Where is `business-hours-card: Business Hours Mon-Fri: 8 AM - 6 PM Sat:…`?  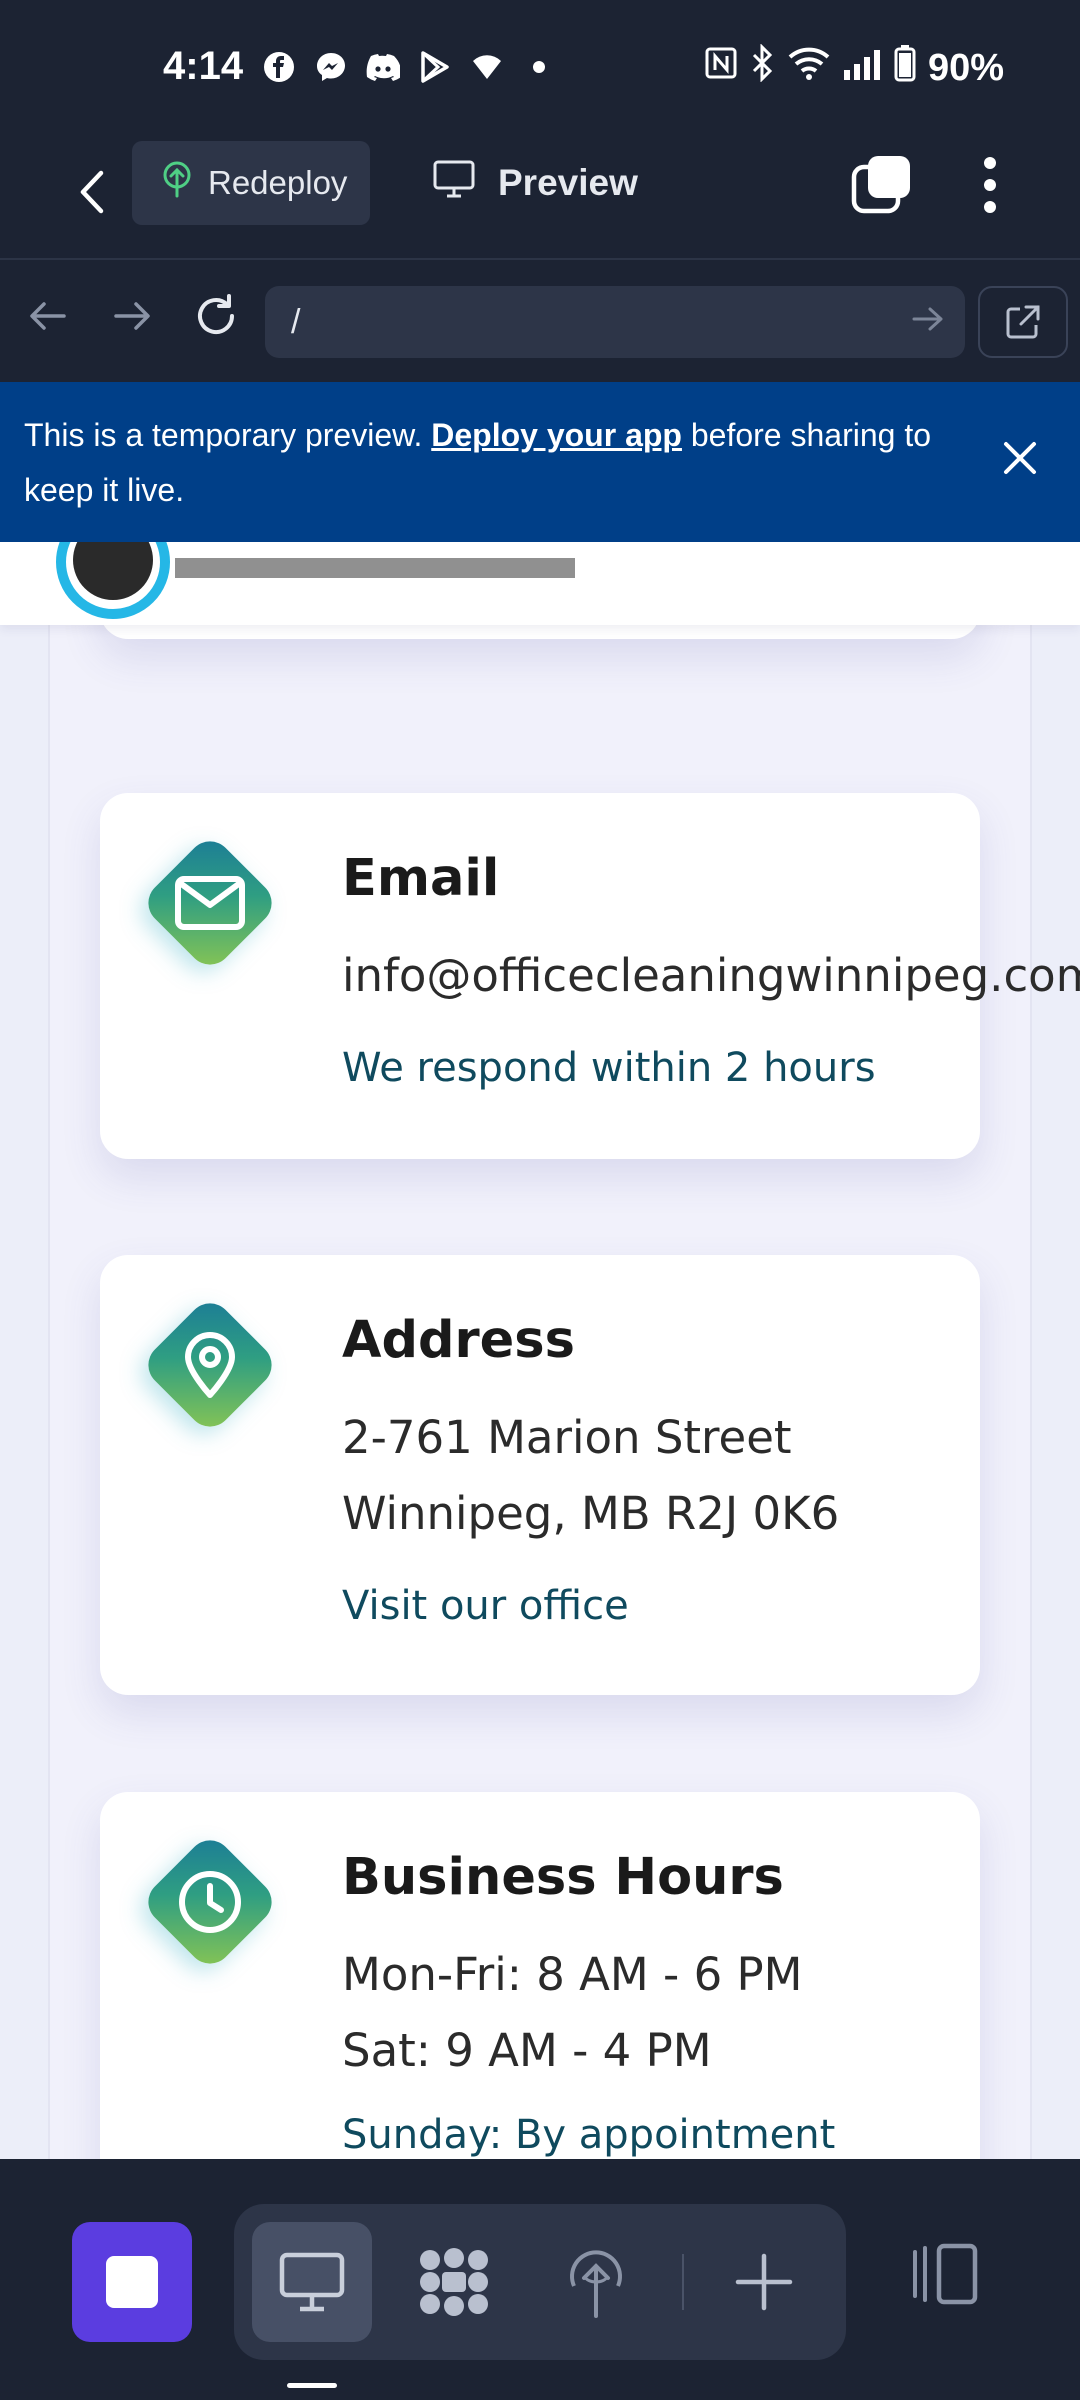
business-hours-card: Business Hours Mon-Fri: 8 AM - 6 PM Sat:… is located at coordinates (540, 1975).